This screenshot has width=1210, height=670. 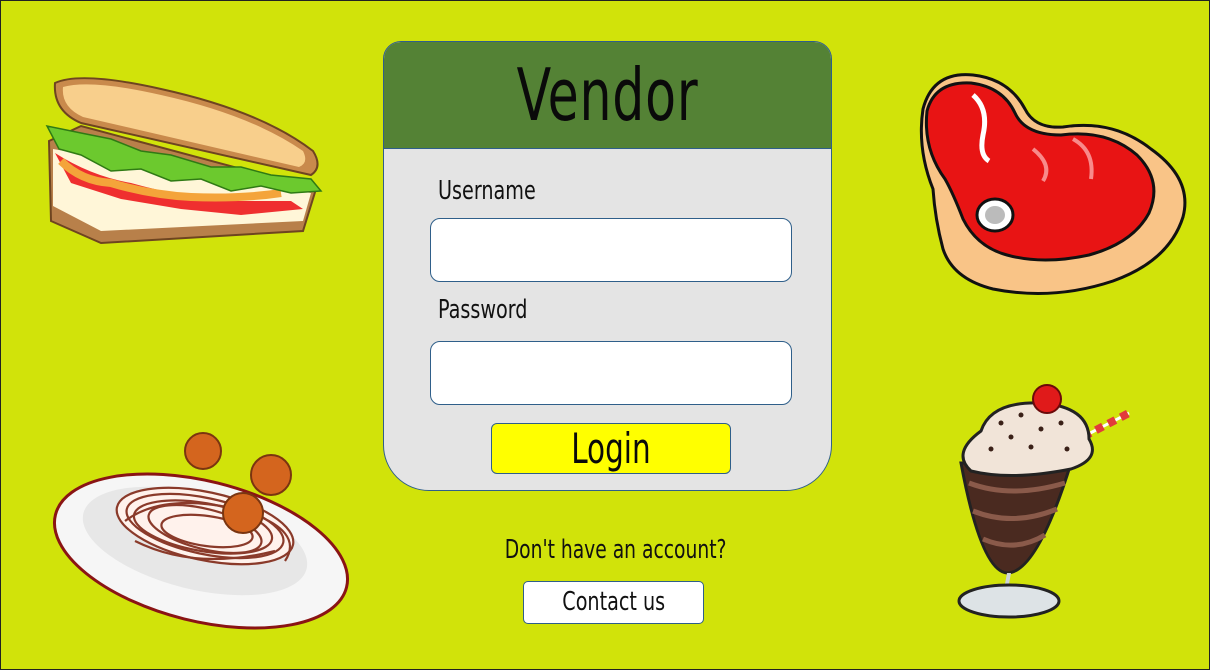 I want to click on sandwich-image, so click(x=184, y=161).